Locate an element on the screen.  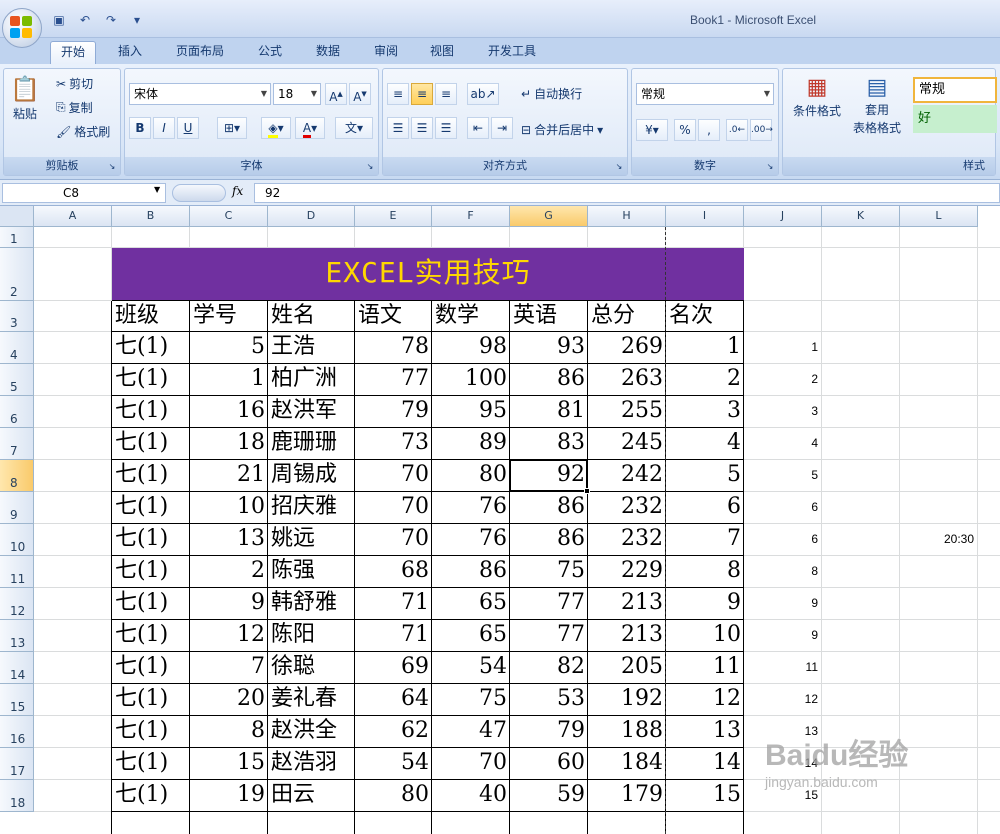
column-header: I is located at coordinates (705, 216).